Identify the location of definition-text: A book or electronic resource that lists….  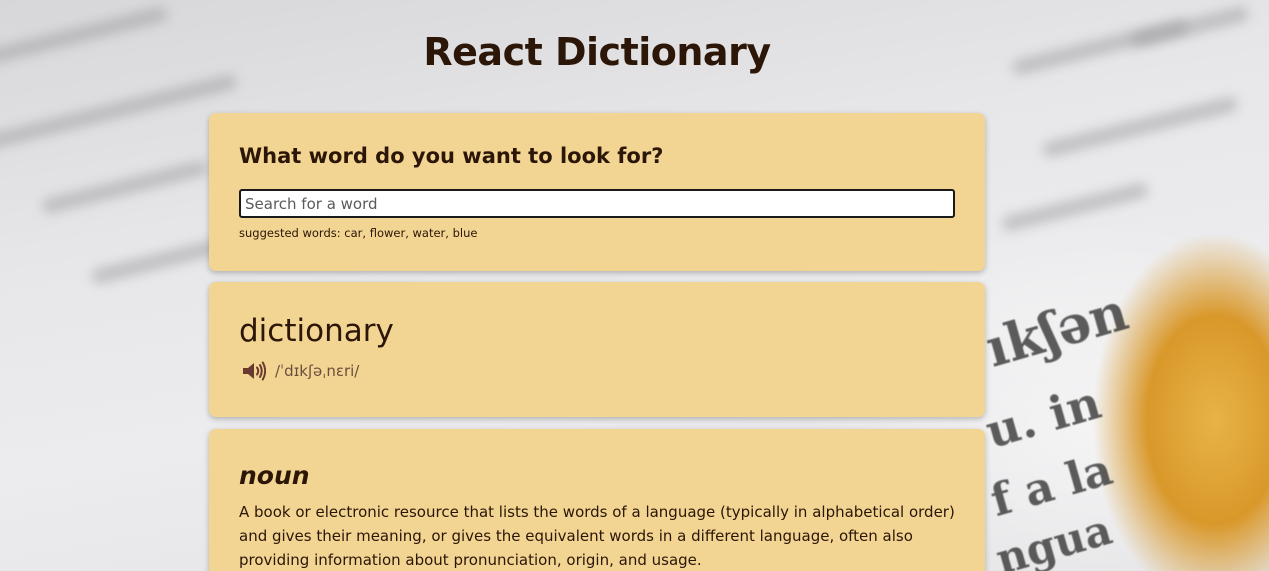
(597, 536).